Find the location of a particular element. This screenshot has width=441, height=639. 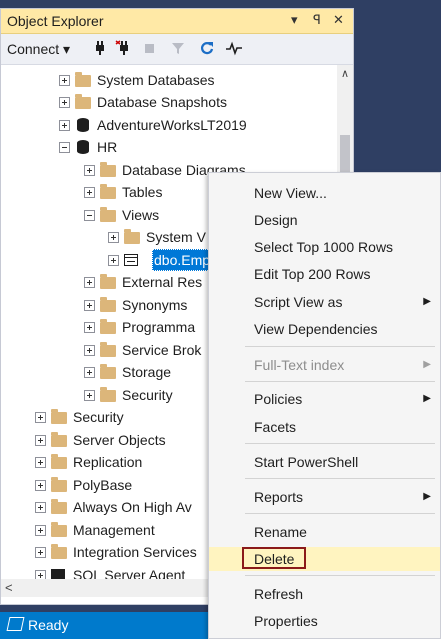

view-icon is located at coordinates (132, 260).